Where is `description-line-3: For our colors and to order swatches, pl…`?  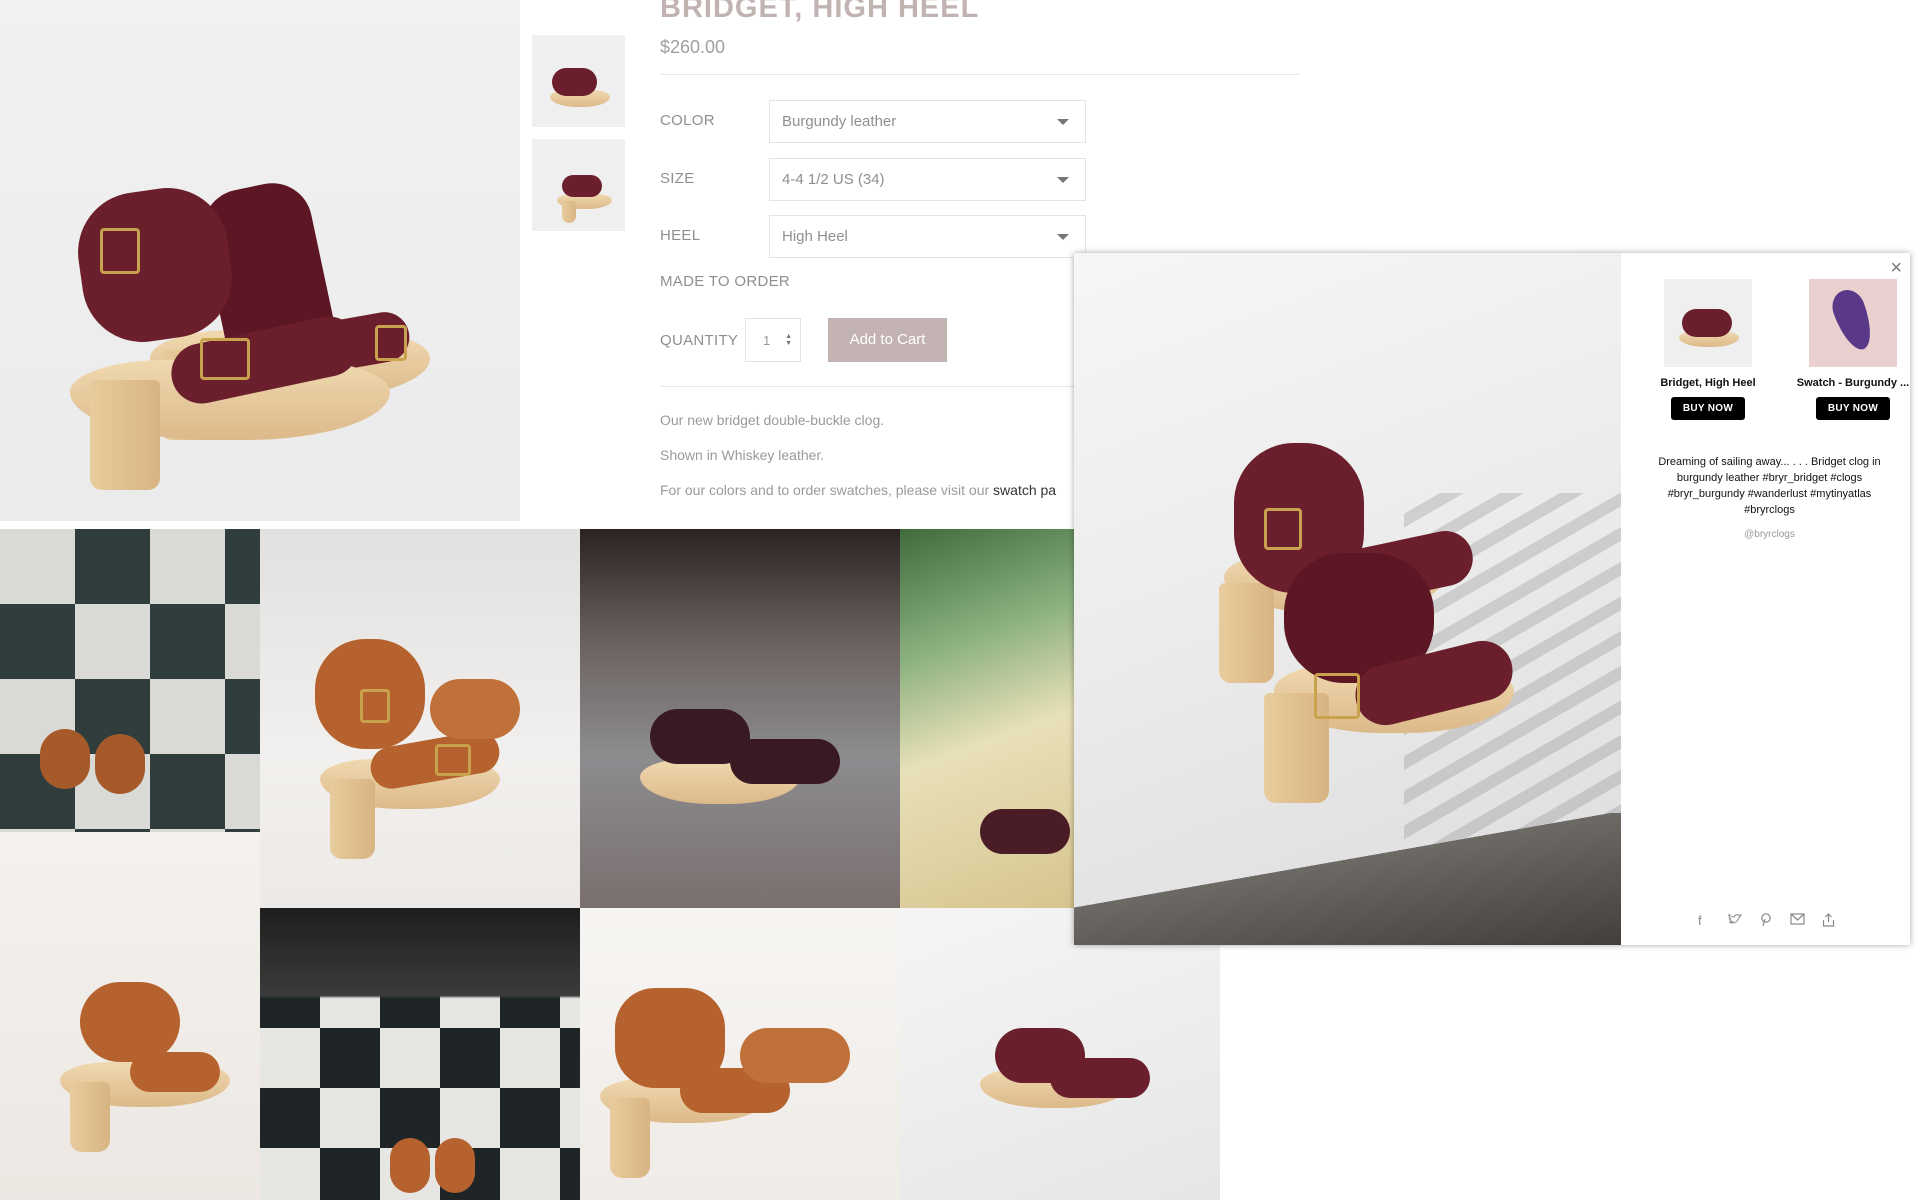 description-line-3: For our colors and to order swatches, pl… is located at coordinates (858, 490).